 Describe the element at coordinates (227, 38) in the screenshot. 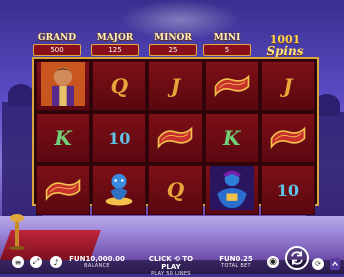

I see `jackpot-name: MINI` at that location.